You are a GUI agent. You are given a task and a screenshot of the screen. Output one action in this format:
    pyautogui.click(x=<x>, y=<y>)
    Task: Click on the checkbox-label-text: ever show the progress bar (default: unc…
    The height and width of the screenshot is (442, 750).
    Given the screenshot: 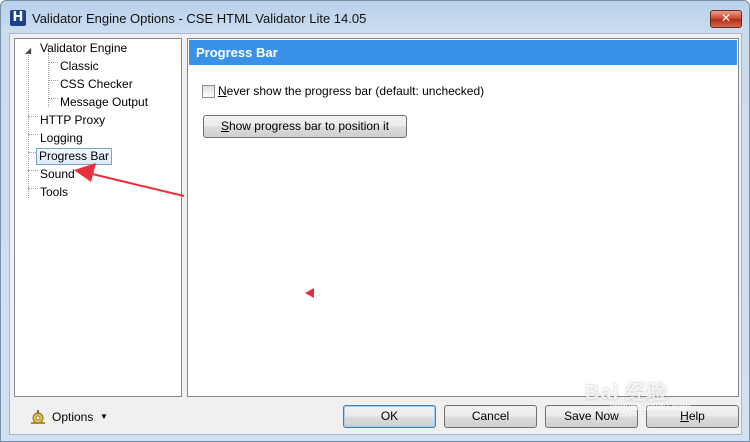 What is the action you would take?
    pyautogui.click(x=355, y=91)
    